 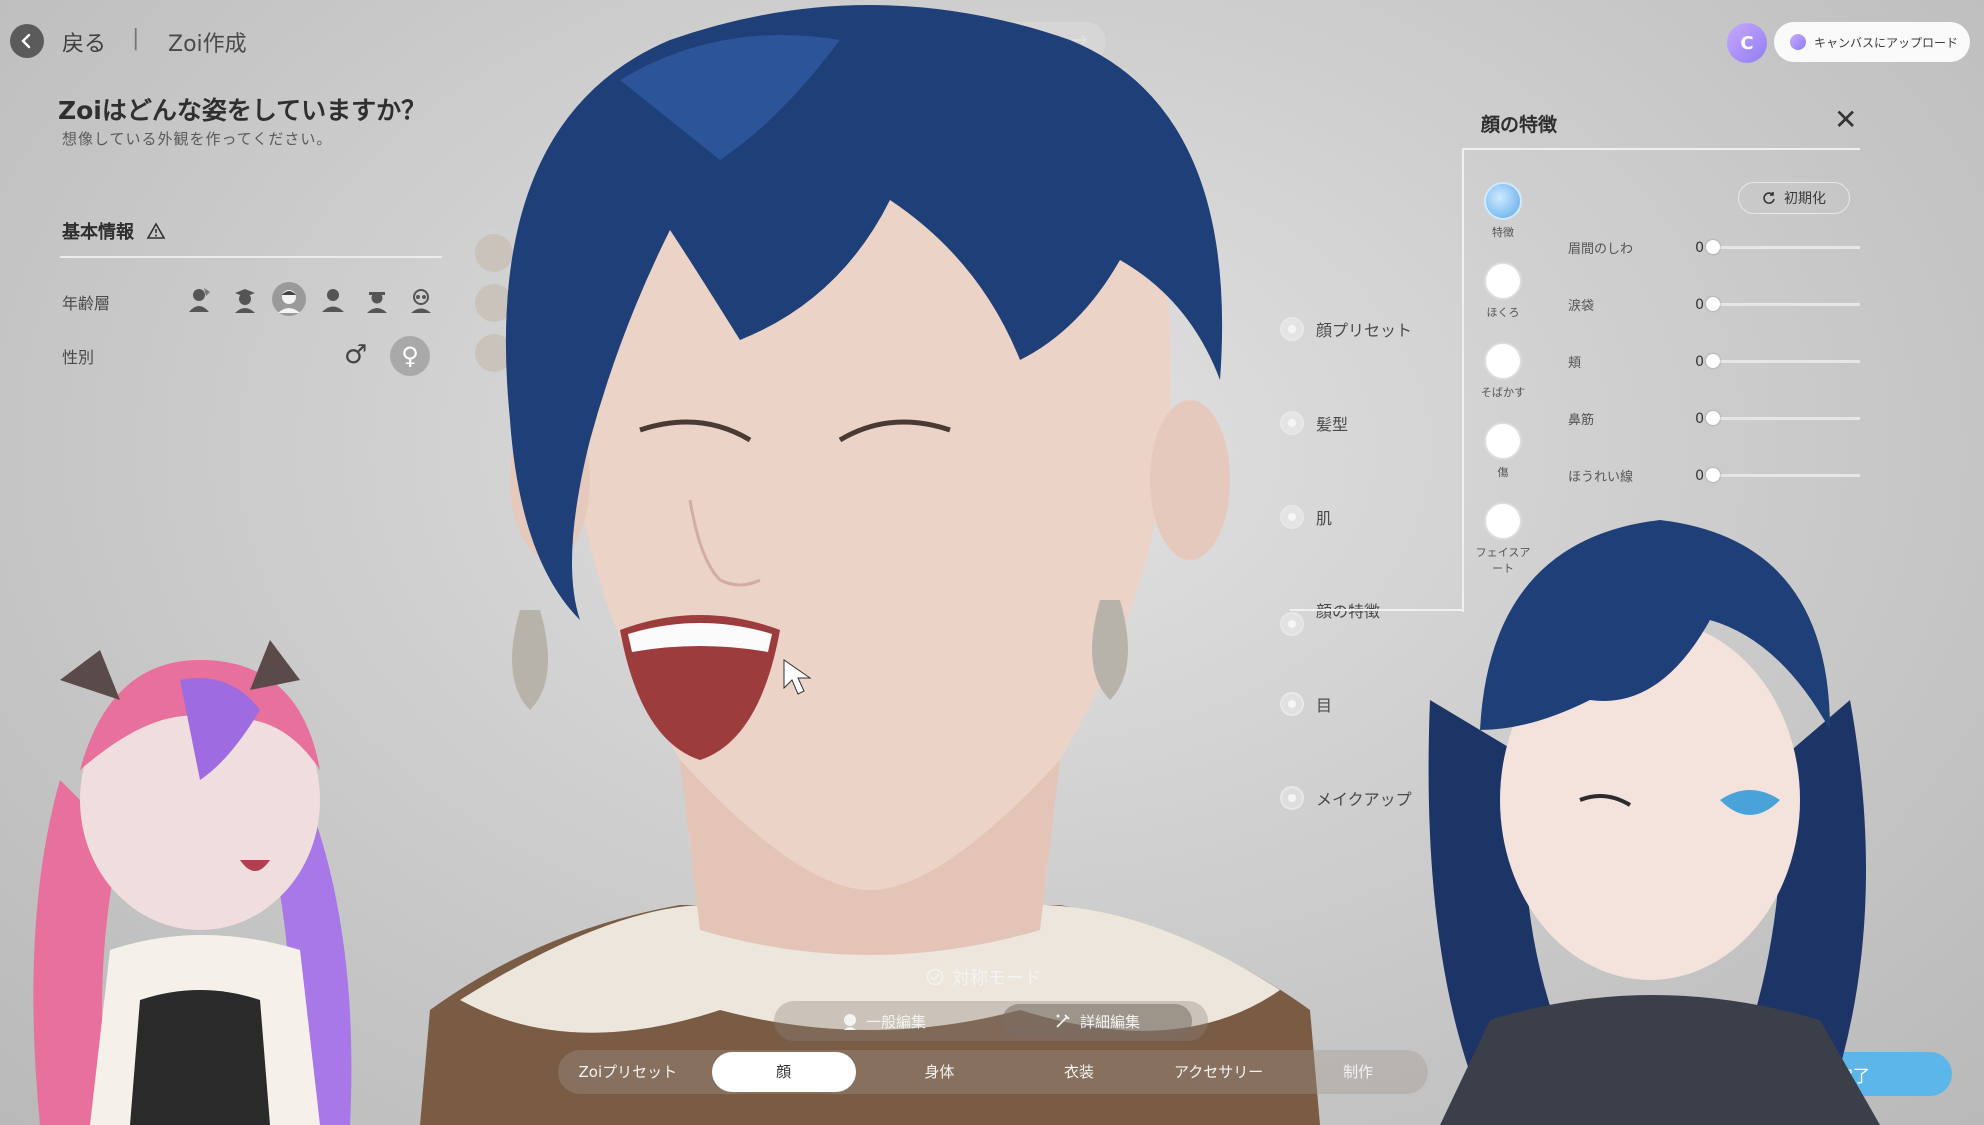 I want to click on avatar-left-earring, so click(x=530, y=660).